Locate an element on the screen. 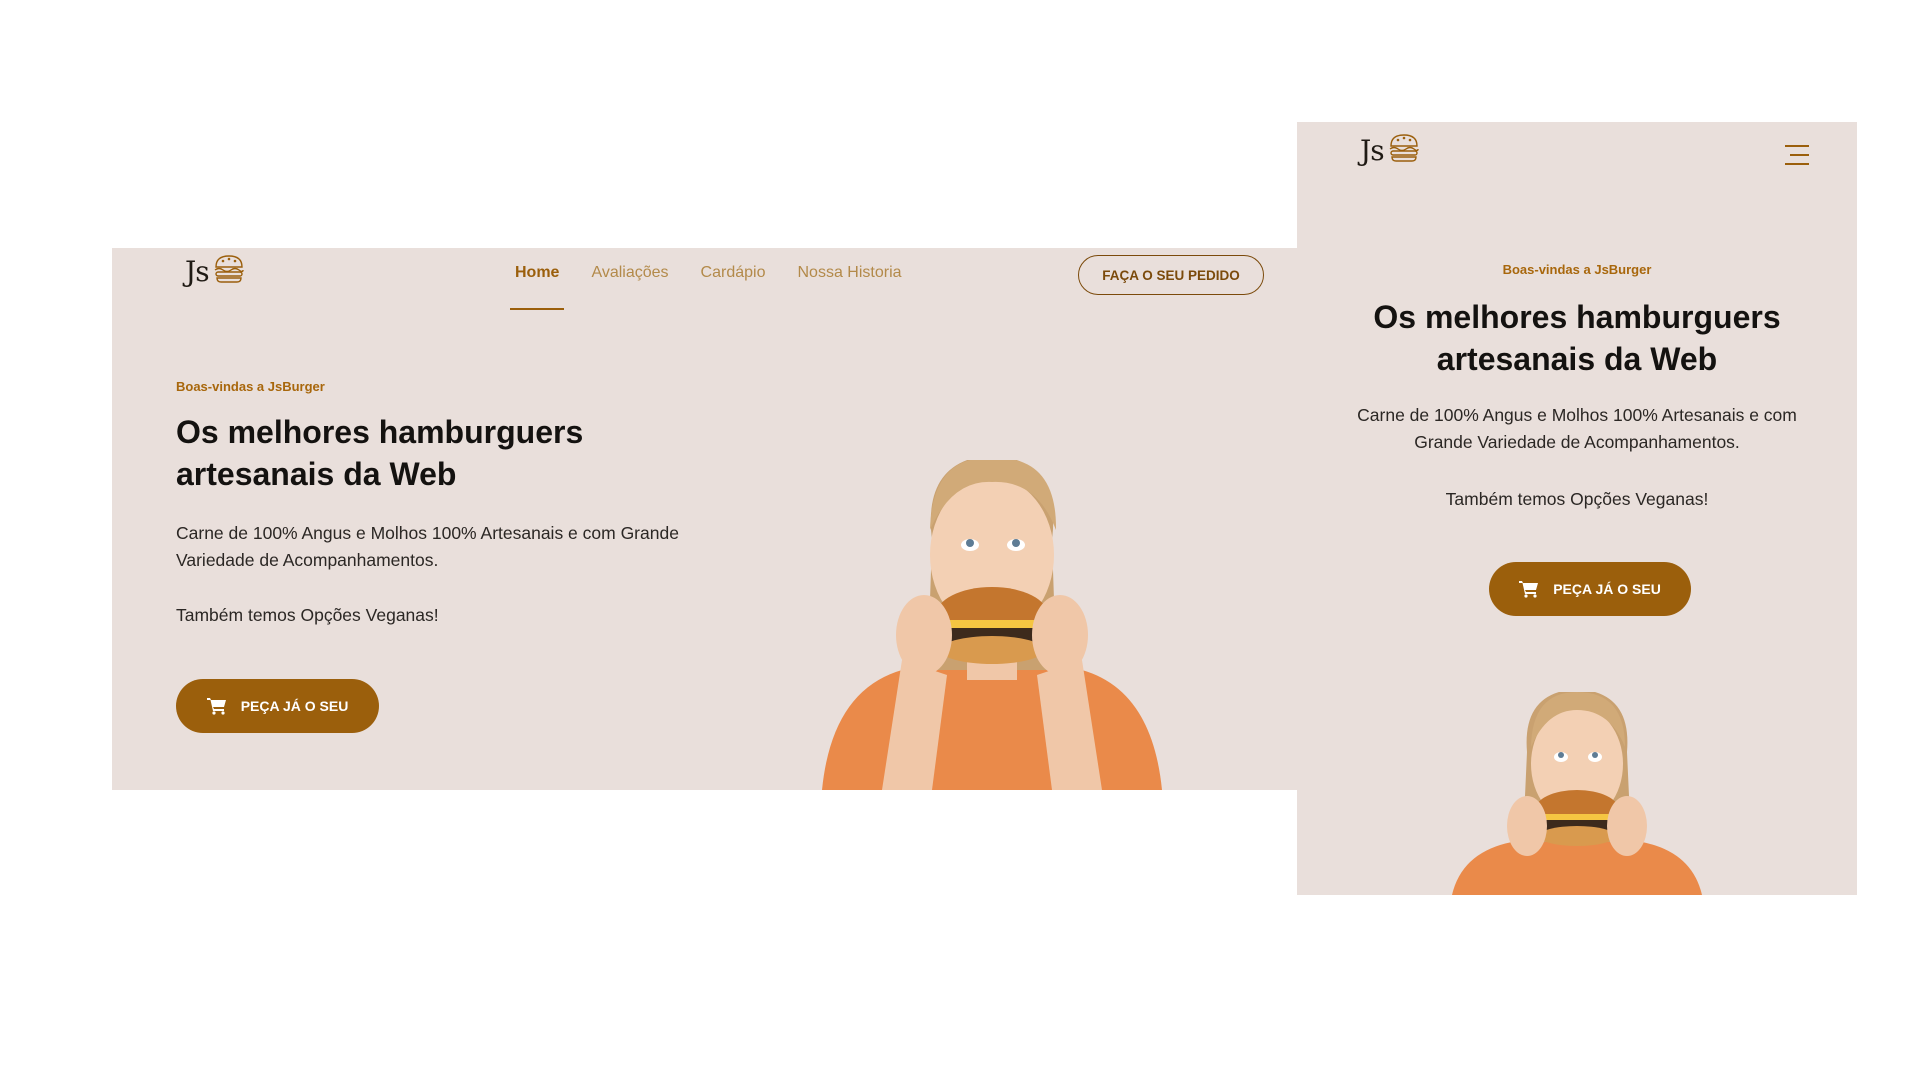 This screenshot has height=1080, width=1920. order-button: FAÇA O SEU PEDIDO is located at coordinates (1171, 275).